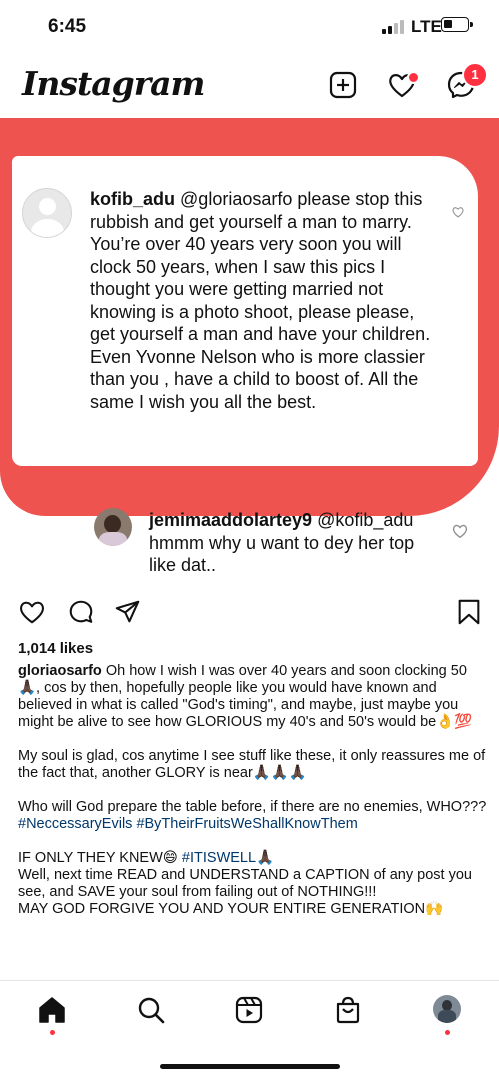 The width and height of the screenshot is (499, 1081). I want to click on network-label: LTE, so click(426, 26).